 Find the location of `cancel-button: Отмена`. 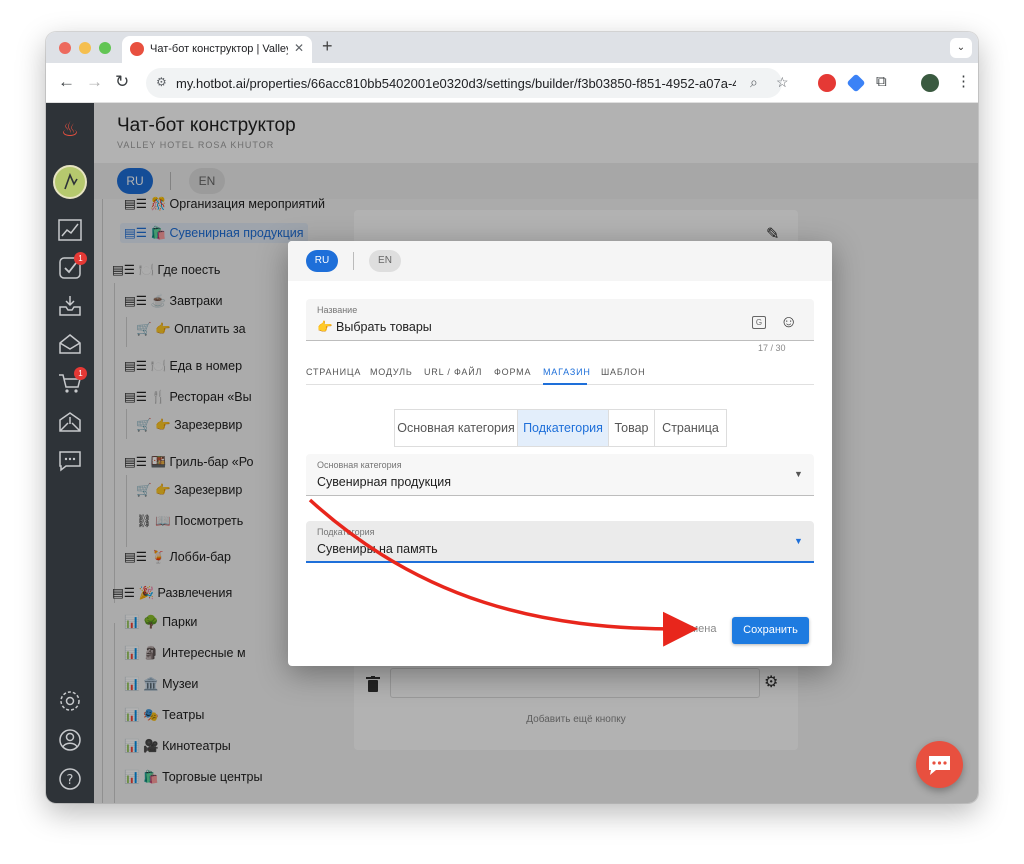

cancel-button: Отмена is located at coordinates (696, 629).